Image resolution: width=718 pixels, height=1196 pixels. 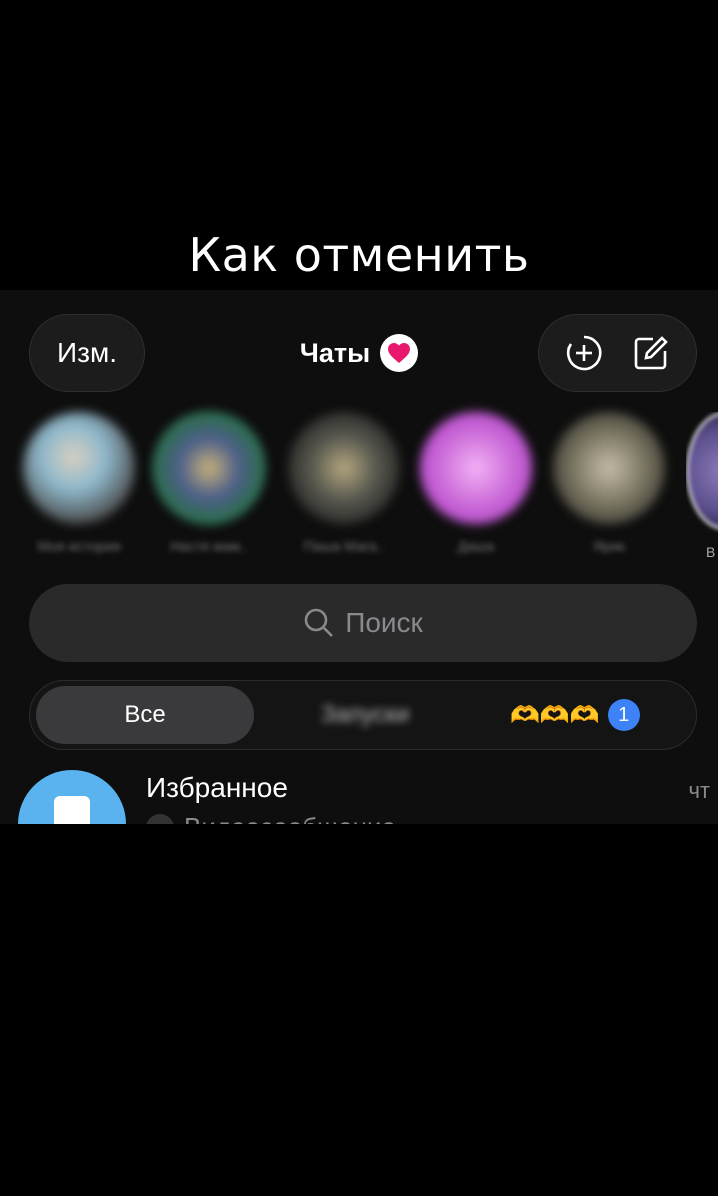 I want to click on video-message-icon, so click(x=160, y=818).